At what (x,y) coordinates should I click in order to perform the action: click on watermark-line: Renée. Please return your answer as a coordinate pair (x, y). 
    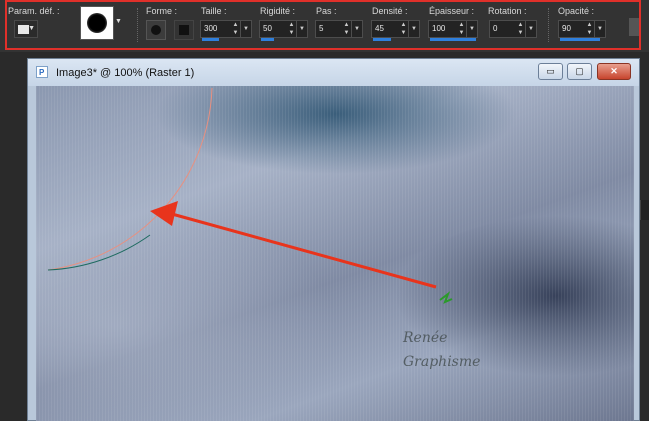
    Looking at the image, I should click on (425, 338).